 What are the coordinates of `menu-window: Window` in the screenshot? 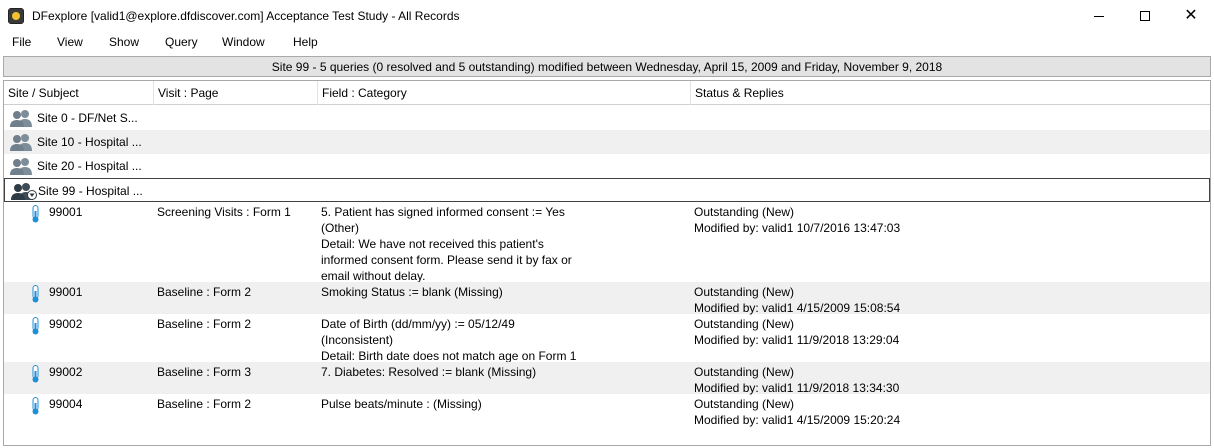 It's located at (243, 42).